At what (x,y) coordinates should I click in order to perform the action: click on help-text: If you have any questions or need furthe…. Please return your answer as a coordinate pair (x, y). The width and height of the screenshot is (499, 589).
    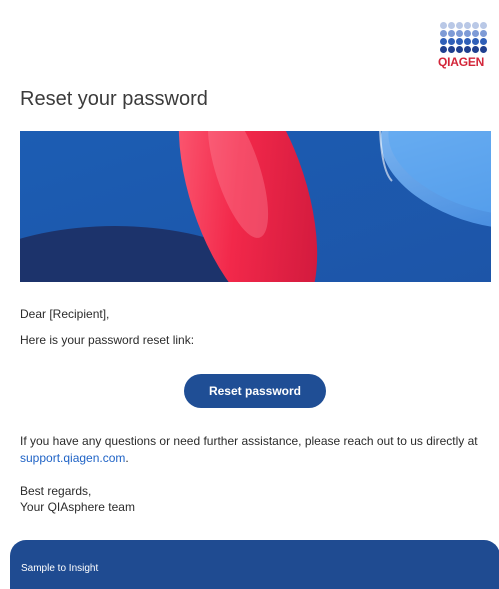
    Looking at the image, I should click on (258, 450).